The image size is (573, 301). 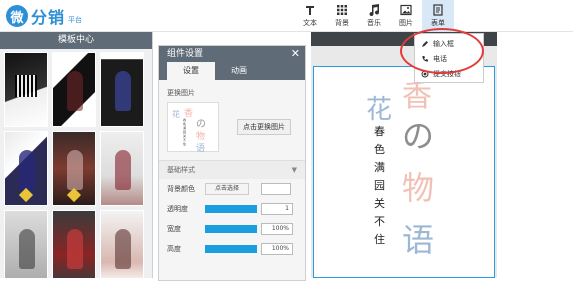 I want to click on bg-color-pick-button: 点击选择, so click(x=227, y=189).